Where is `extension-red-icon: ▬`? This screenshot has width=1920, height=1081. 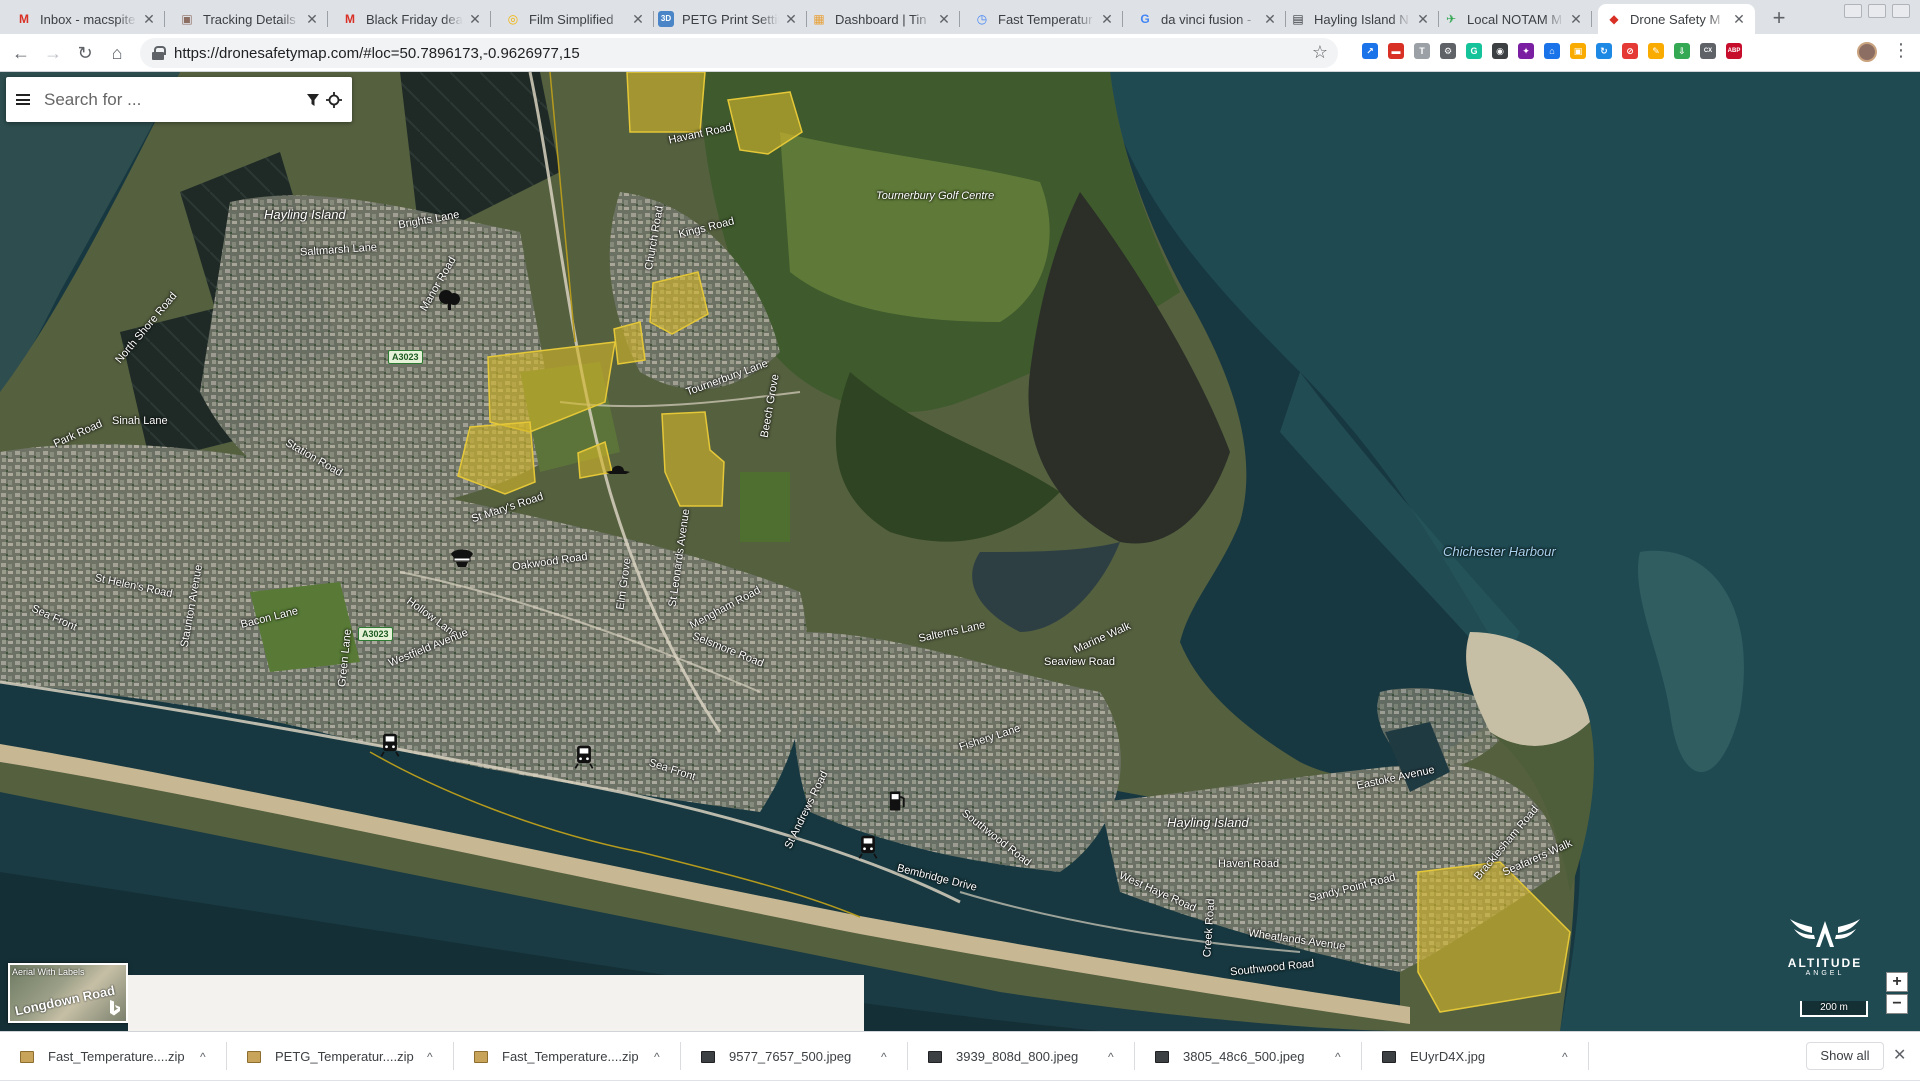 extension-red-icon: ▬ is located at coordinates (1396, 51).